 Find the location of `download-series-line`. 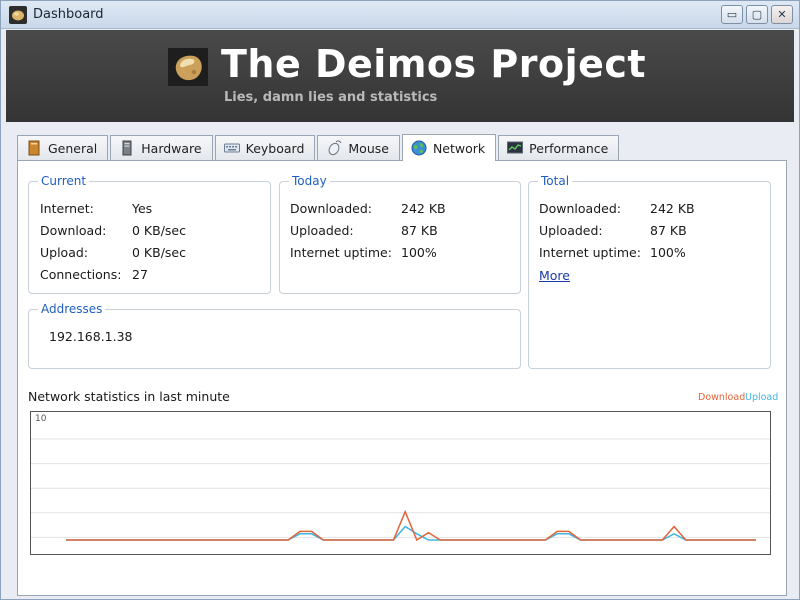

download-series-line is located at coordinates (411, 525).